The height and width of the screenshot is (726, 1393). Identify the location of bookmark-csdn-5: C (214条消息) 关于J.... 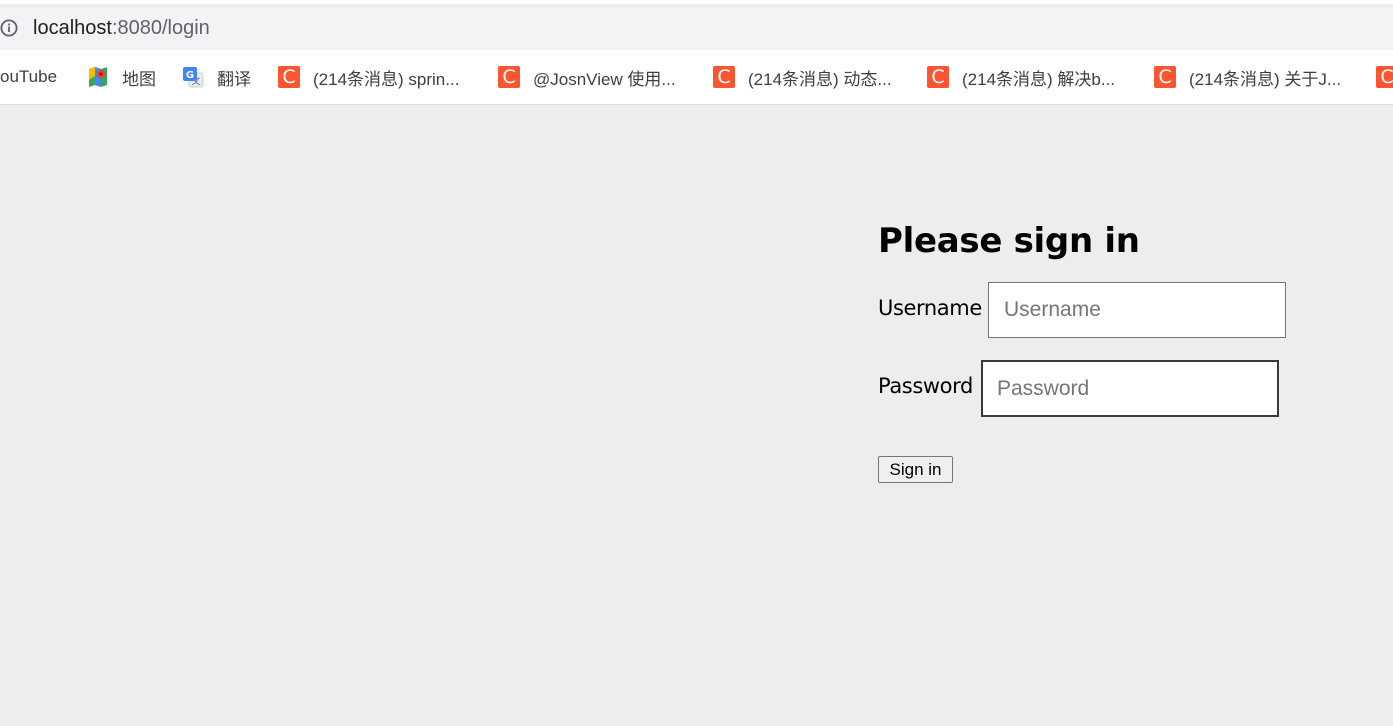
(1247, 77).